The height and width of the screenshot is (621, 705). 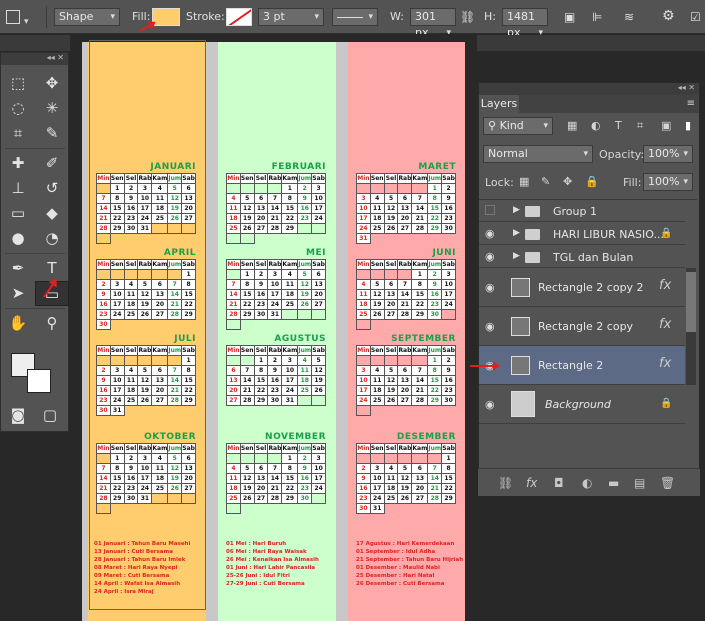 I want to click on fill-field: 100%, so click(x=668, y=182).